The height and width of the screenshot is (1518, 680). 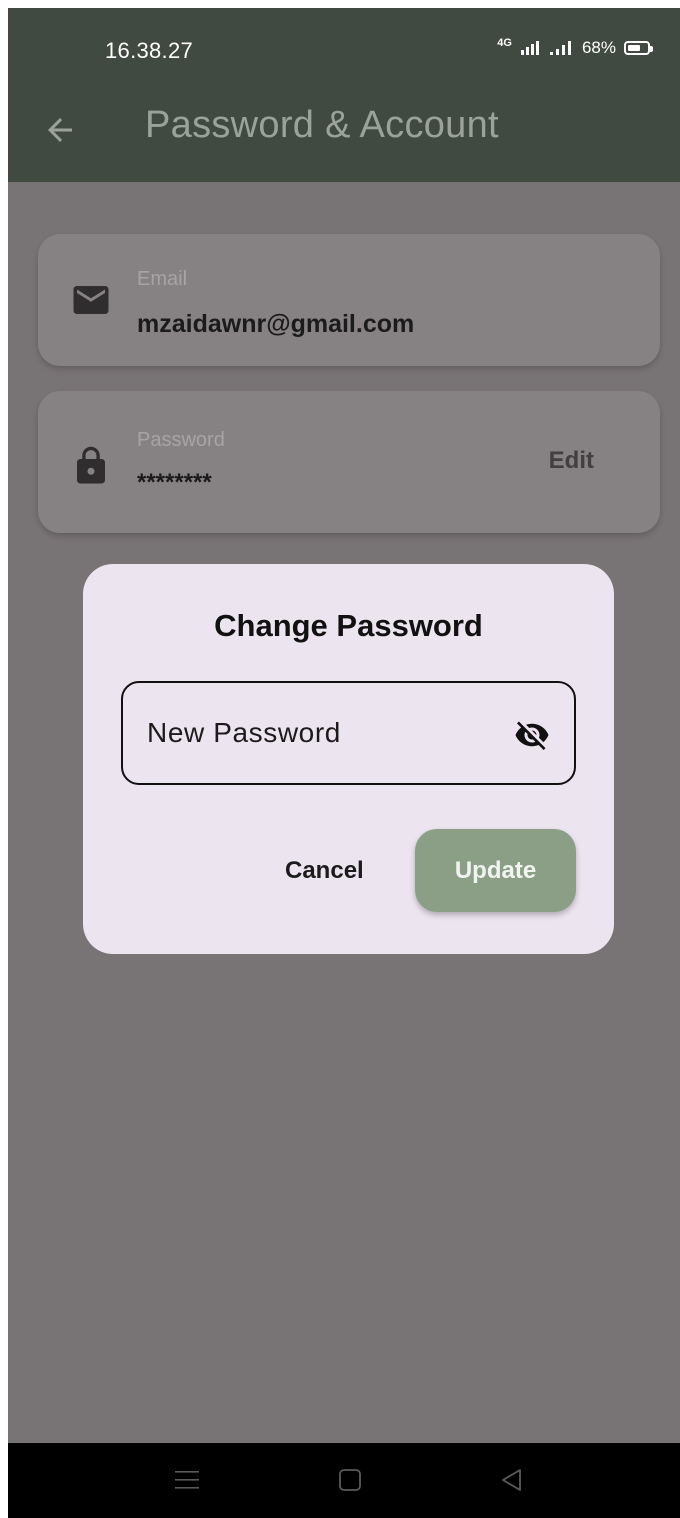 What do you see at coordinates (575, 47) in the screenshot?
I see `status-indicators: 4G 68%` at bounding box center [575, 47].